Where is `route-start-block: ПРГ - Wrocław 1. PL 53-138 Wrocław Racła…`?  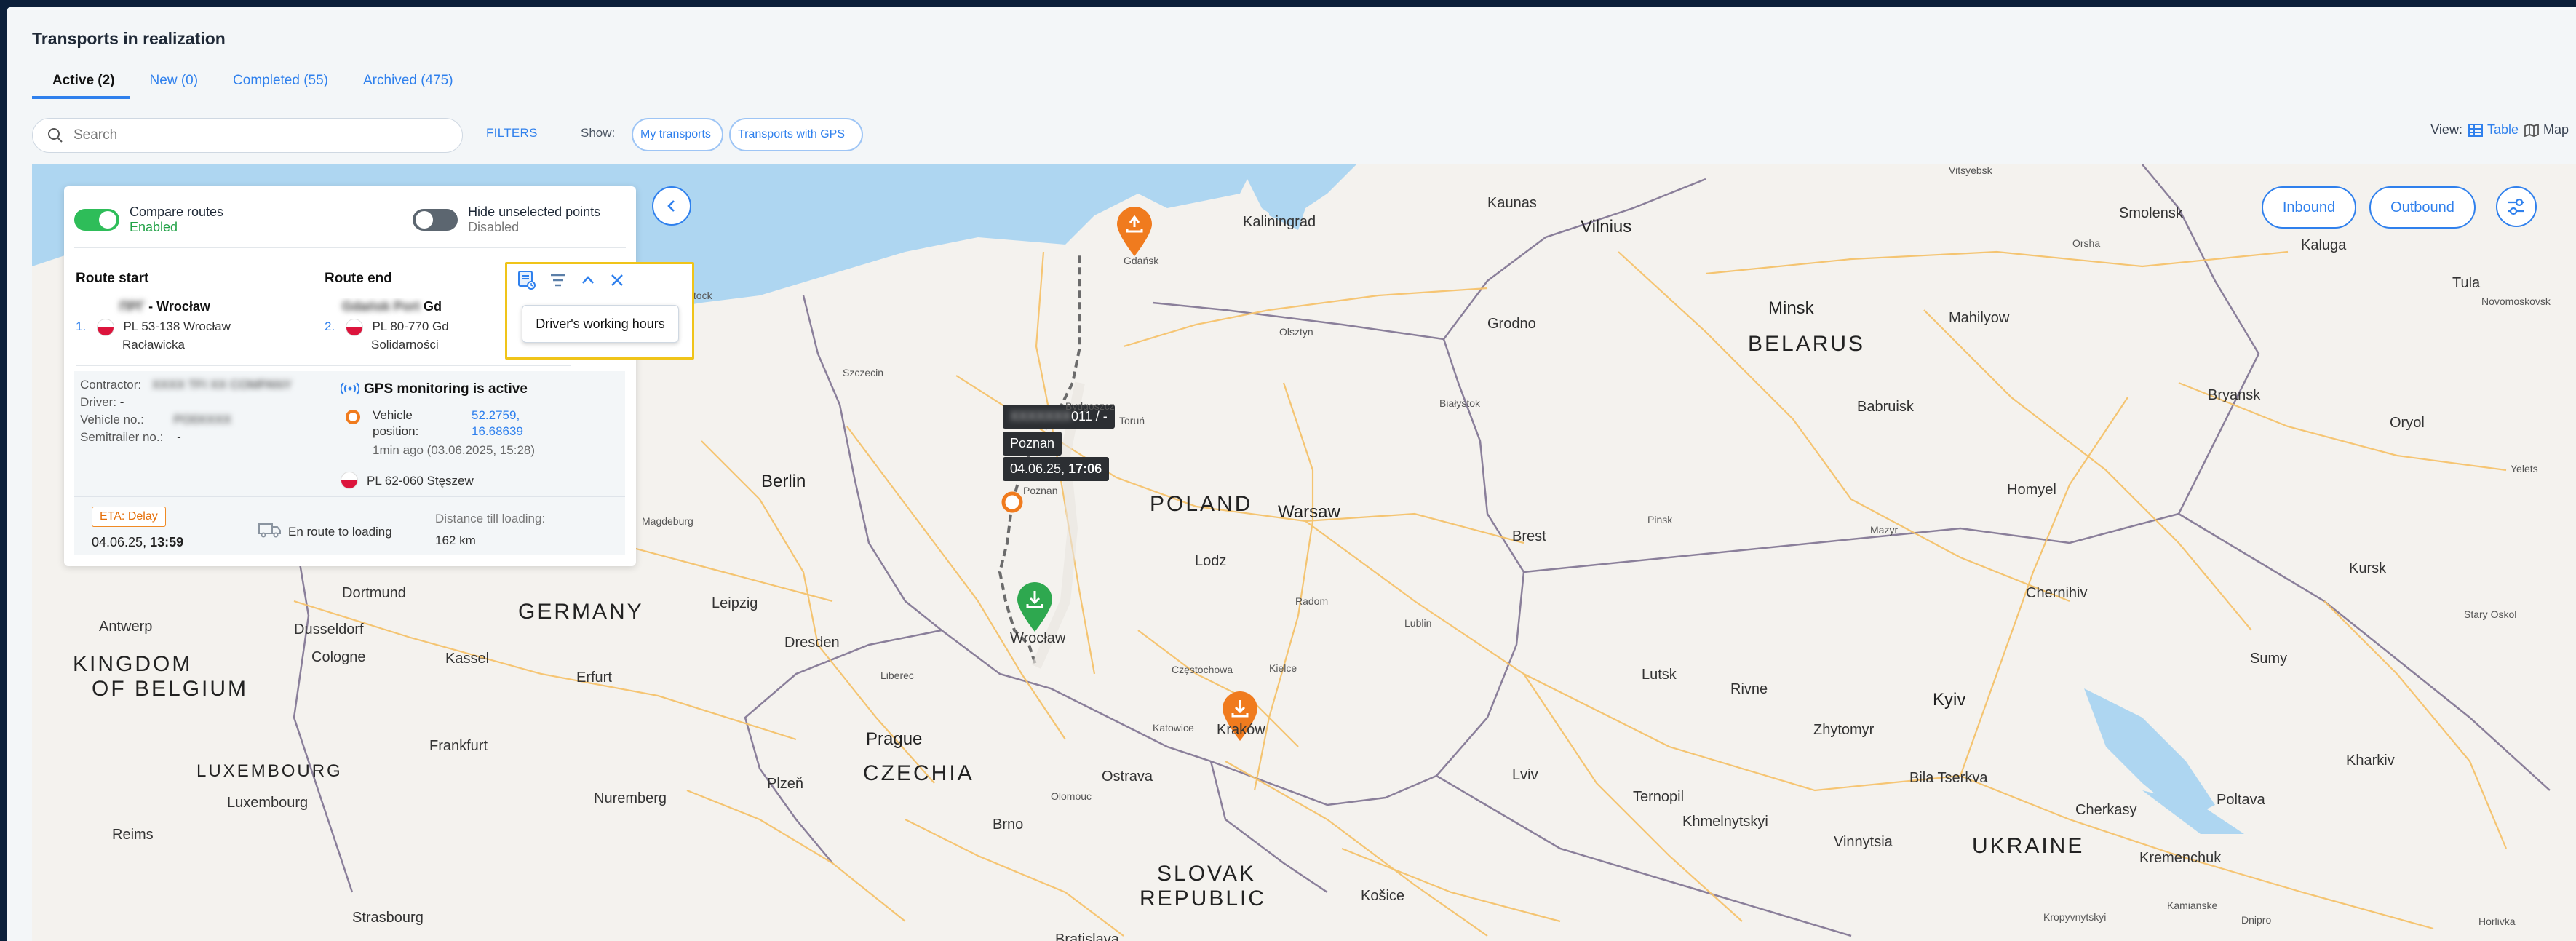 route-start-block: ПРГ - Wrocław 1. PL 53-138 Wrocław Racła… is located at coordinates (192, 325).